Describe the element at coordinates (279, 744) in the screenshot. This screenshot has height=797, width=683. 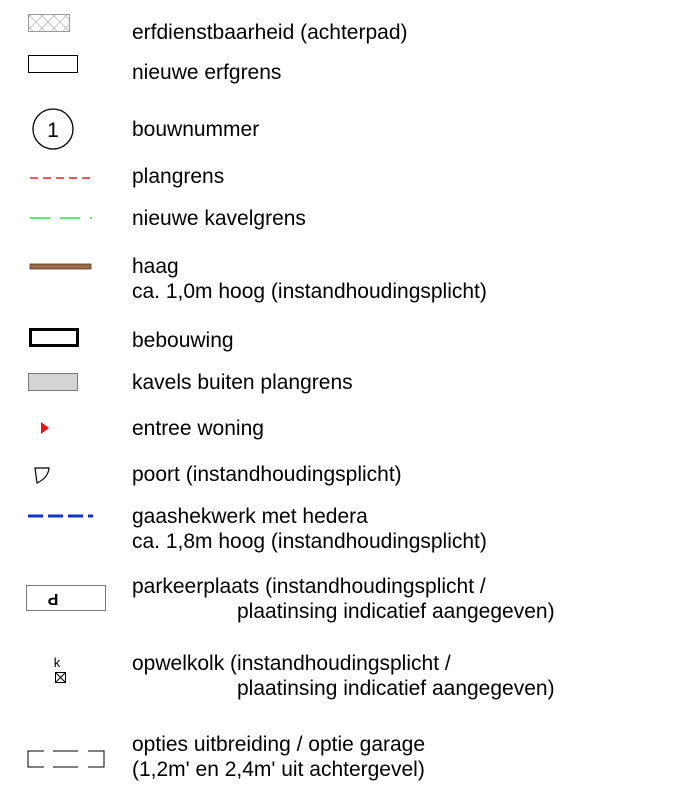
I see `legend-label-line: opties uitbreiding / optie garage` at that location.